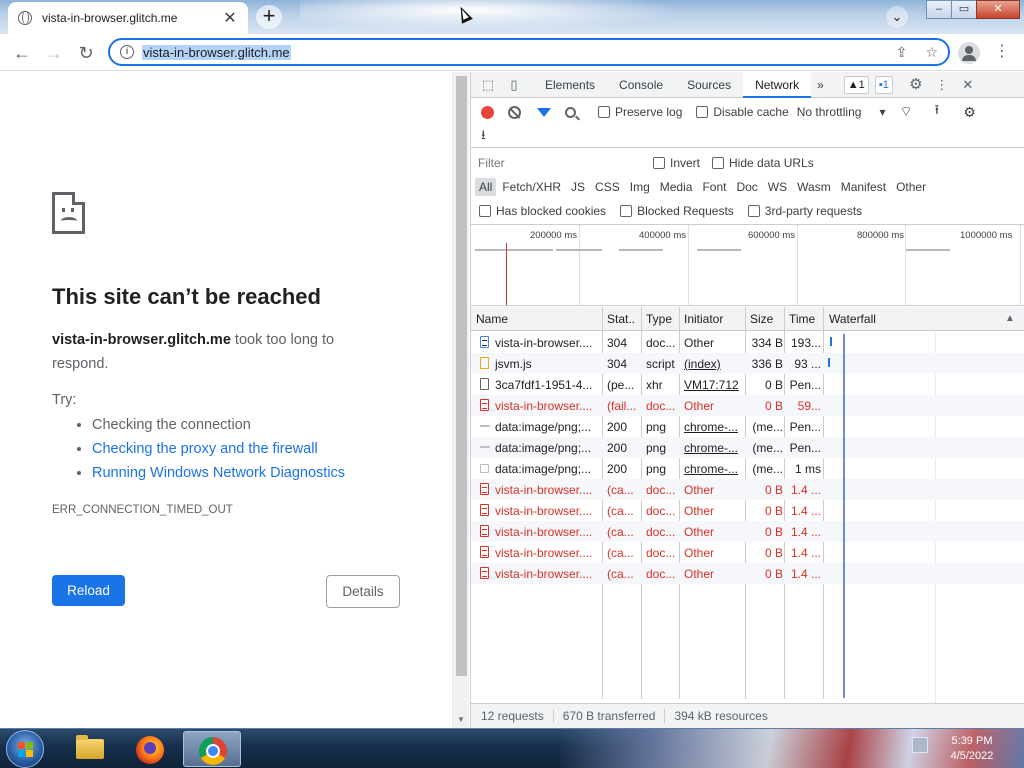  I want to click on type-all: All, so click(486, 187).